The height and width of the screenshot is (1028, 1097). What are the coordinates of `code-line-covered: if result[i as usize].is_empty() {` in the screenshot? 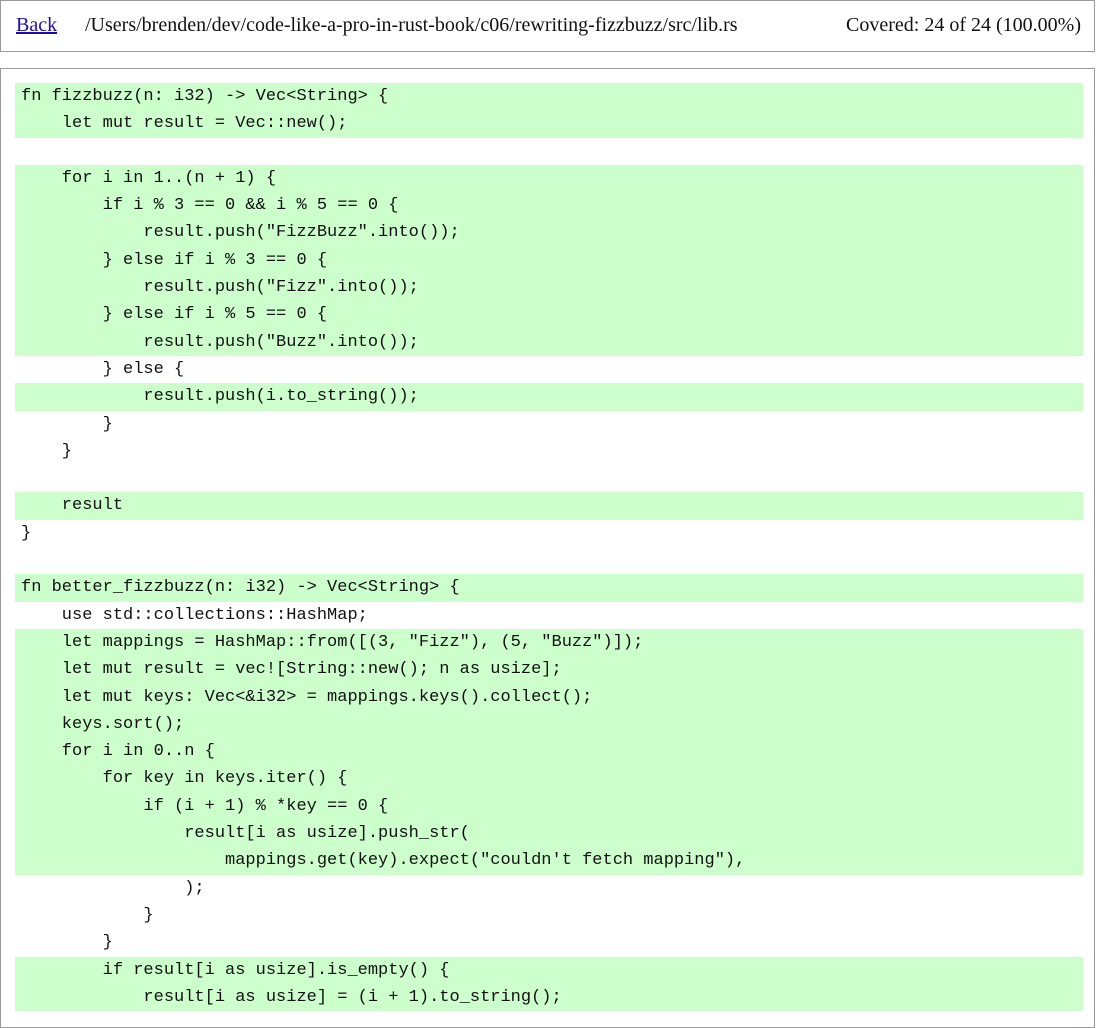 It's located at (549, 970).